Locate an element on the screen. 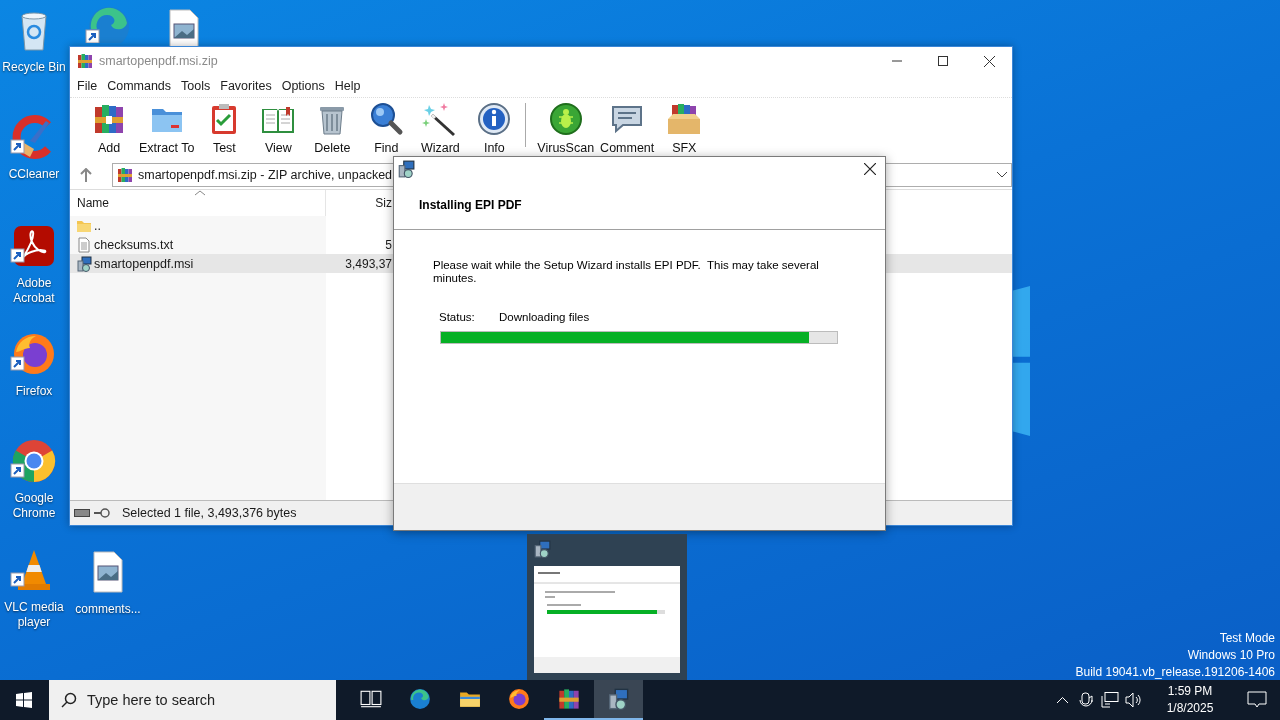  status-text: Downloading files is located at coordinates (544, 317).